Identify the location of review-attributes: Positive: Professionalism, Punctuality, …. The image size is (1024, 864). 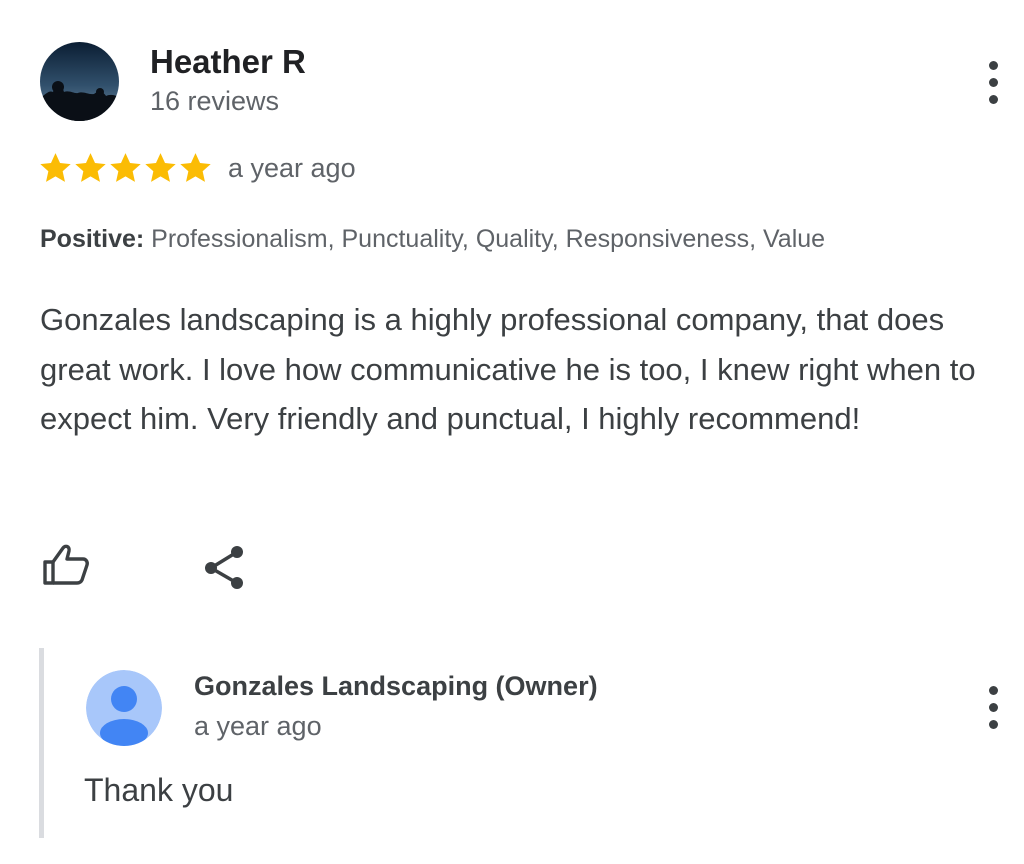
(432, 239).